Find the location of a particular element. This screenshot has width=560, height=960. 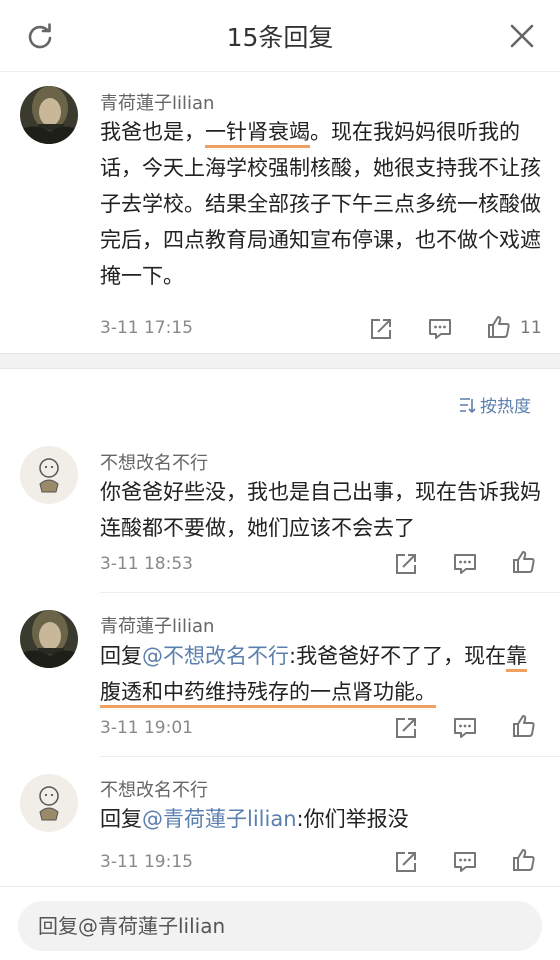

reply-time: 3-11 19:01 is located at coordinates (146, 728).